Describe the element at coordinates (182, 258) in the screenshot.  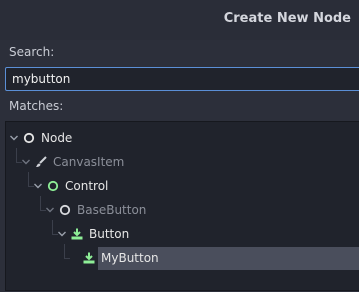
I see `tree-item-mybutton: MyButton` at that location.